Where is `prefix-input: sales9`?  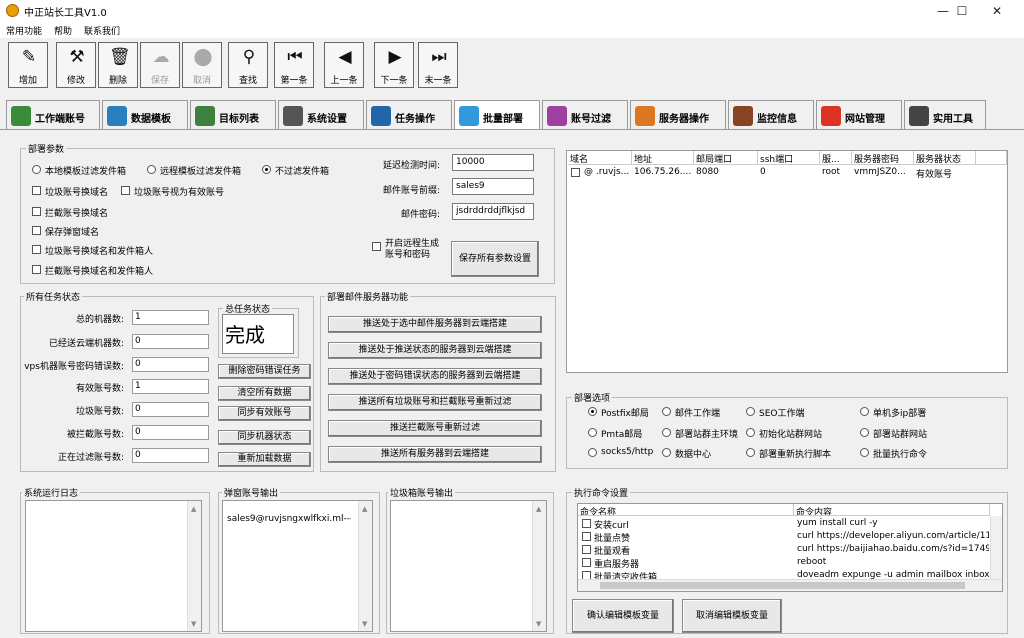 prefix-input: sales9 is located at coordinates (493, 186).